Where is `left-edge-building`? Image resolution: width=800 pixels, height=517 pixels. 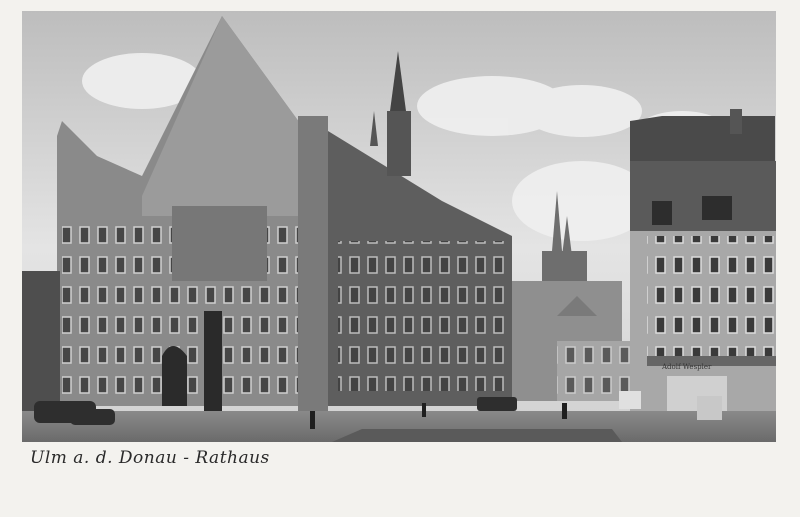 left-edge-building is located at coordinates (41, 346).